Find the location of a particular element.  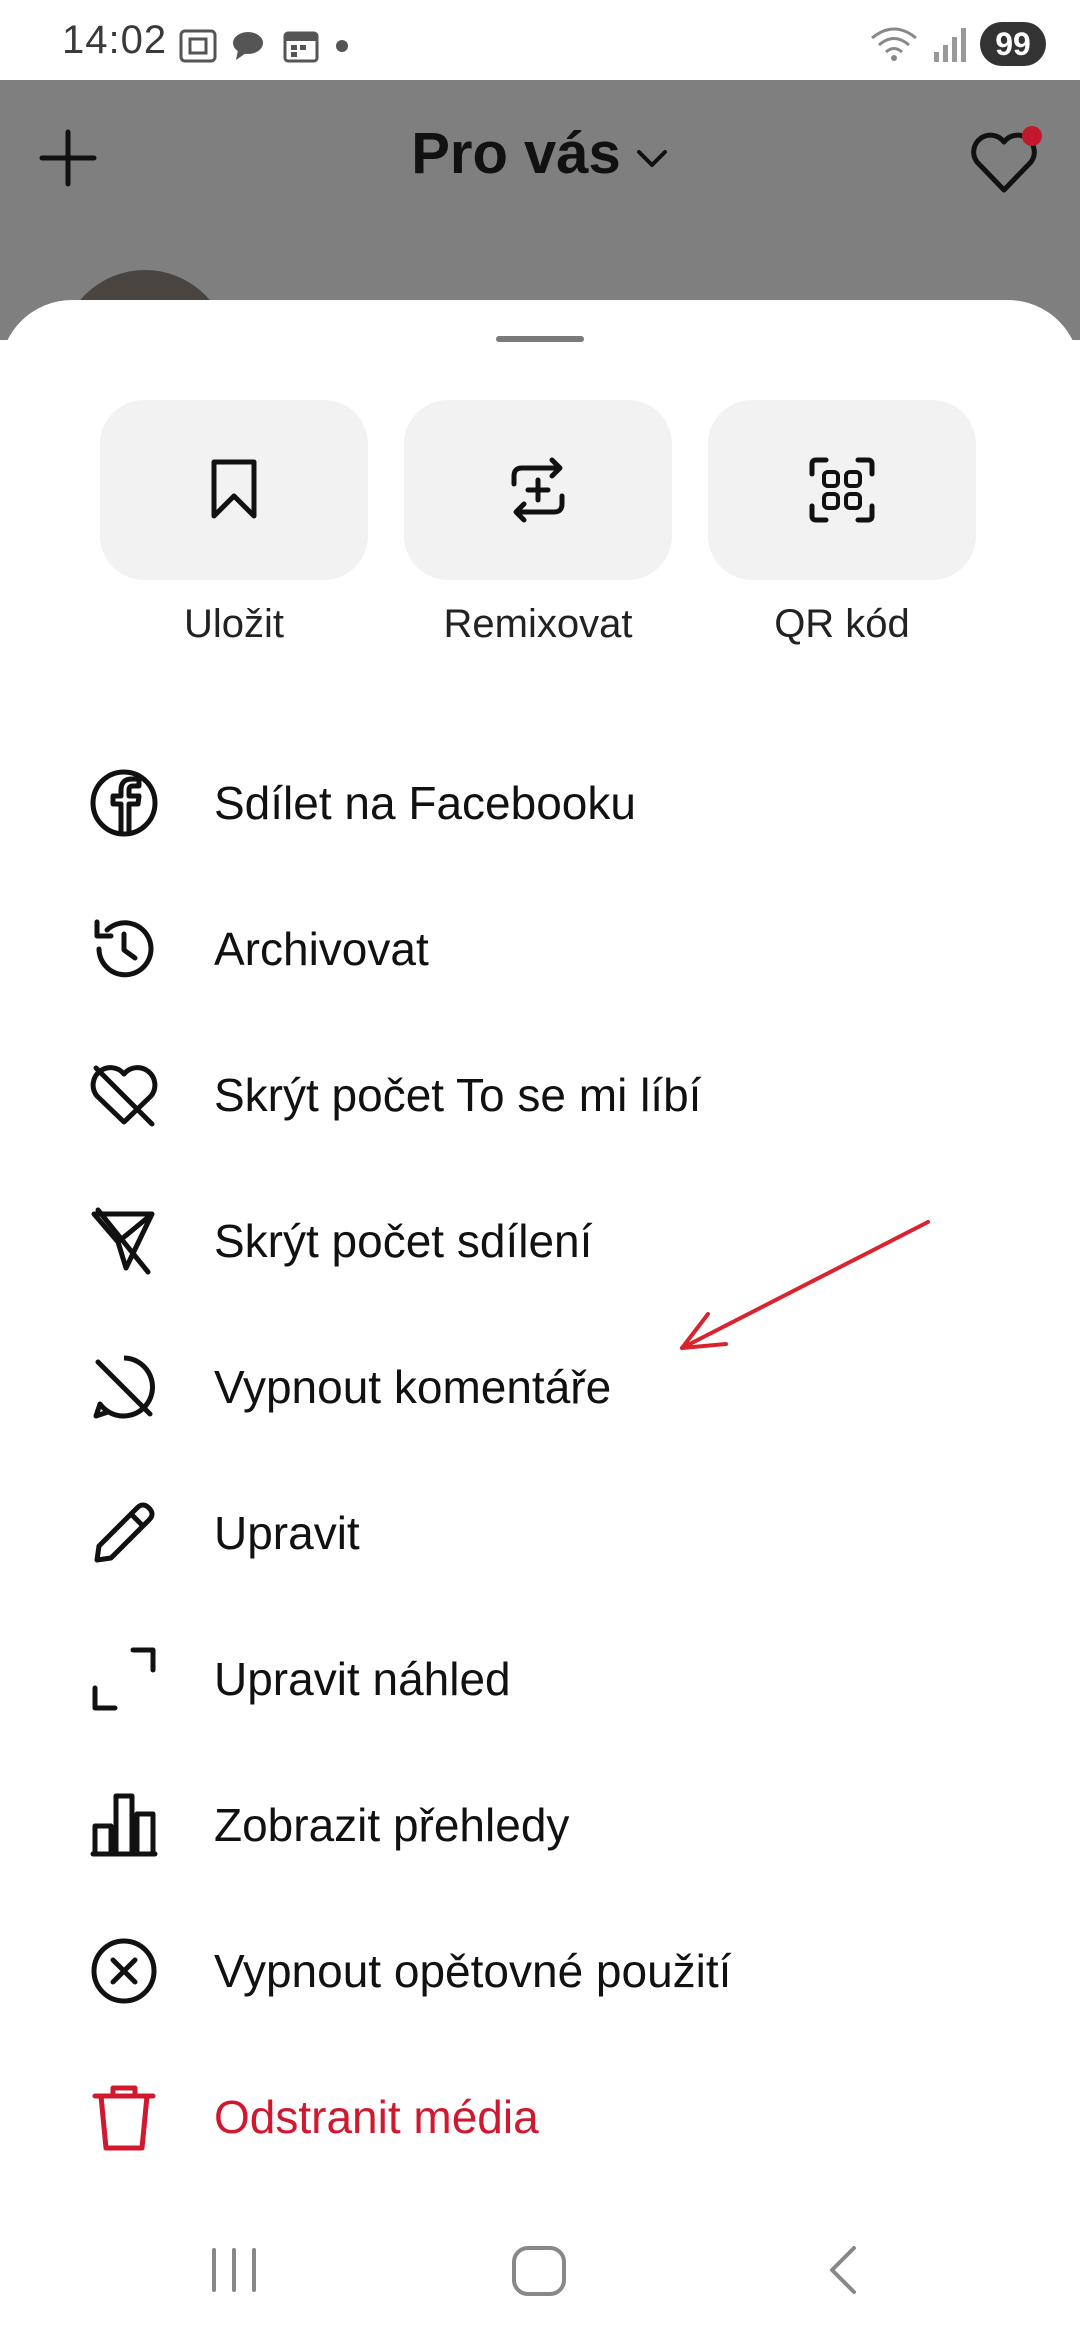

save-action: Uložit is located at coordinates (234, 523).